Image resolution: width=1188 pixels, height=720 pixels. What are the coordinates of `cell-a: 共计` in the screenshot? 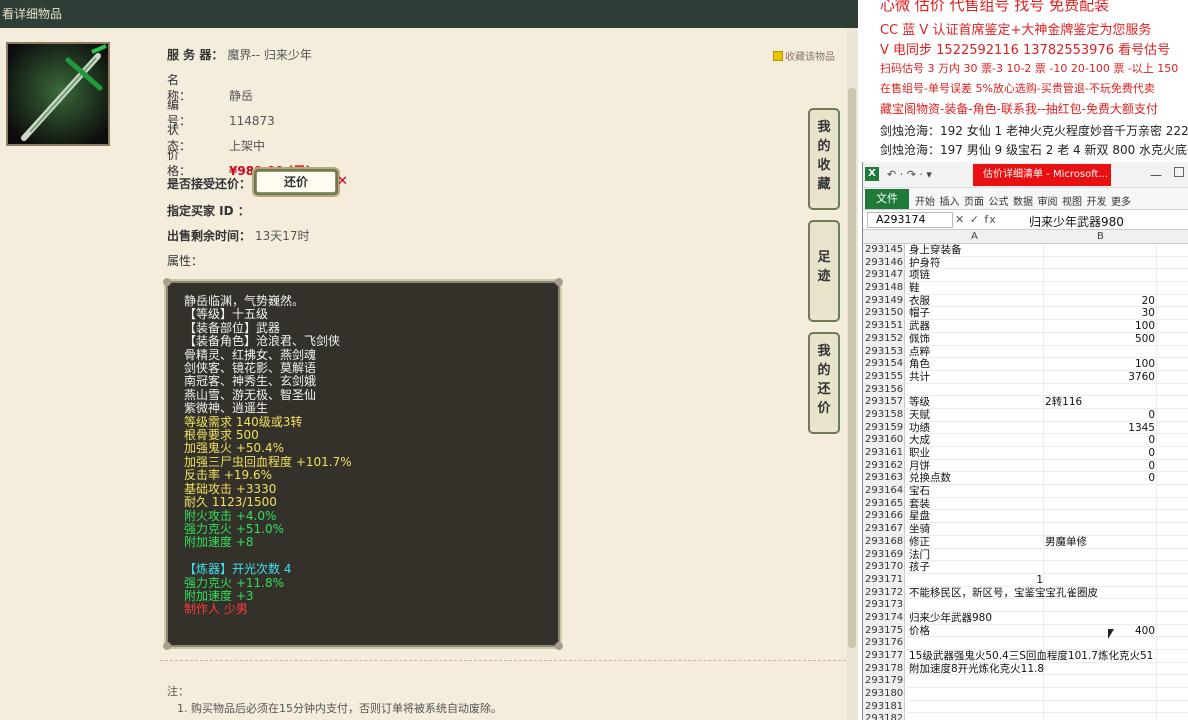 It's located at (919, 377).